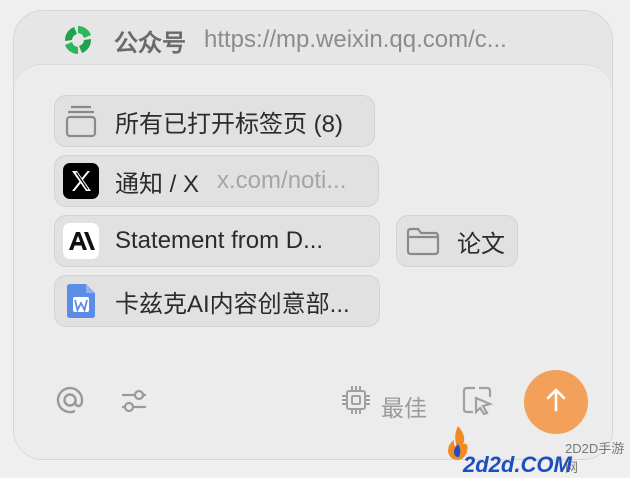 The height and width of the screenshot is (478, 630). I want to click on model-selector, so click(356, 402).